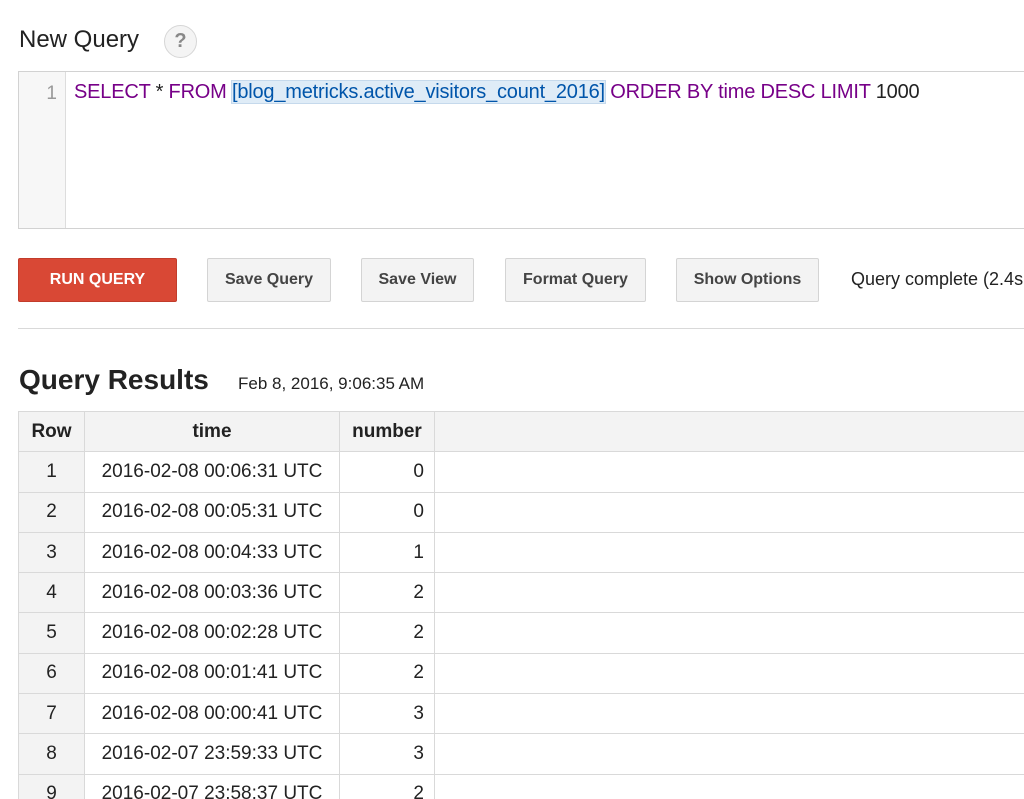  I want to click on token-star: *, so click(159, 92).